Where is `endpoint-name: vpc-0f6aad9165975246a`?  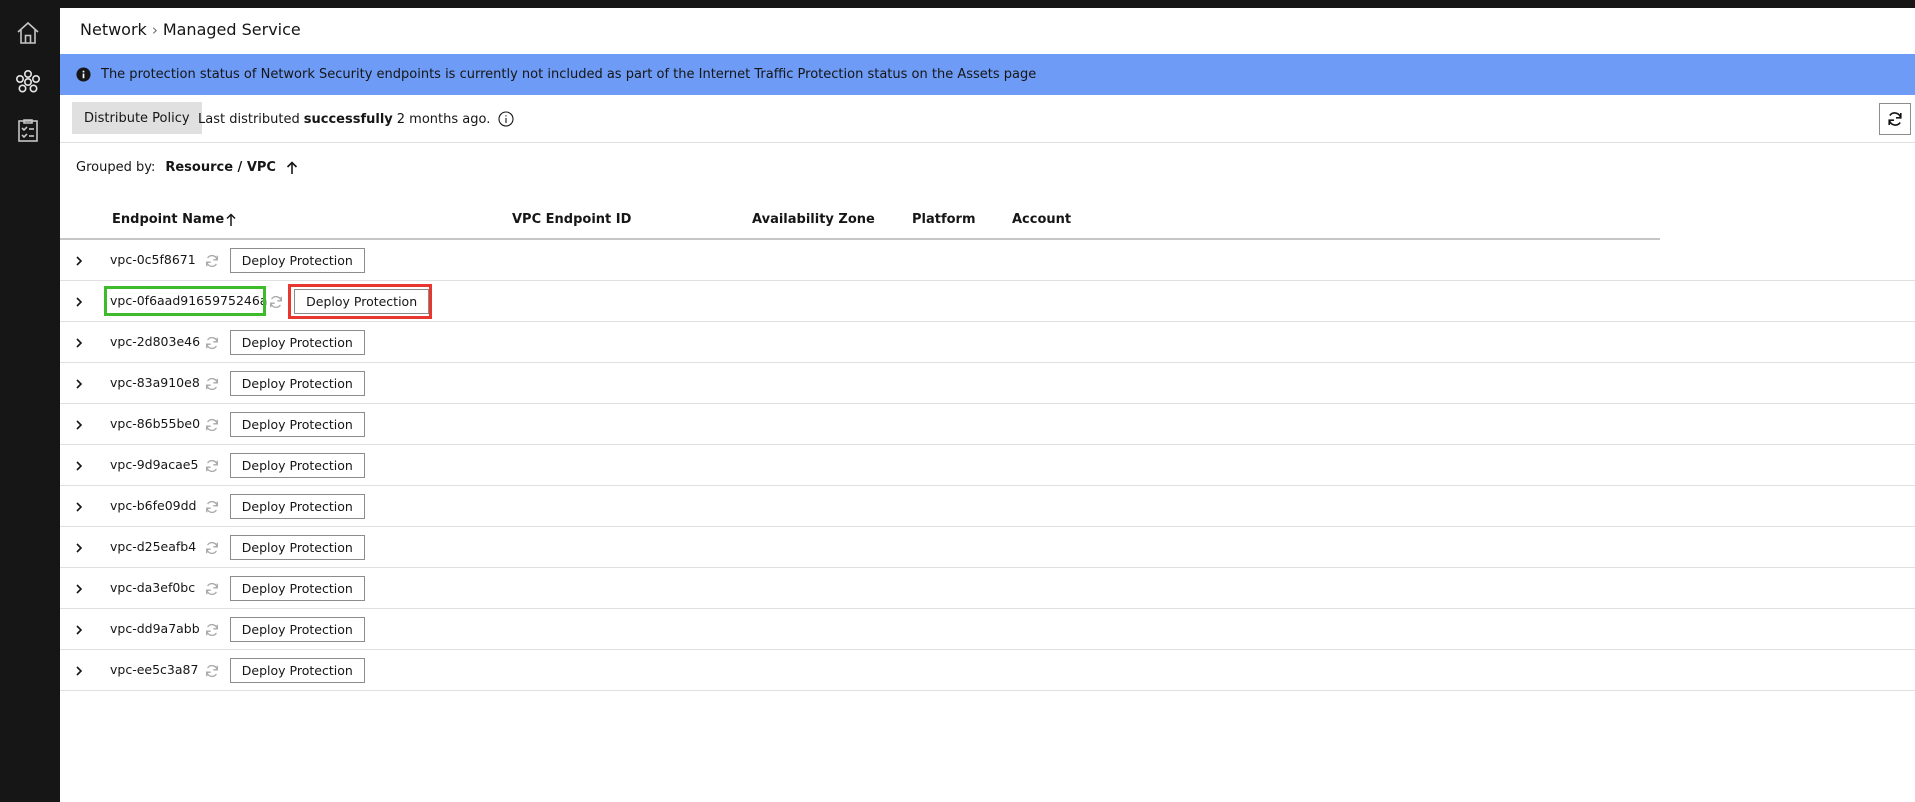 endpoint-name: vpc-0f6aad9165975246a is located at coordinates (189, 300).